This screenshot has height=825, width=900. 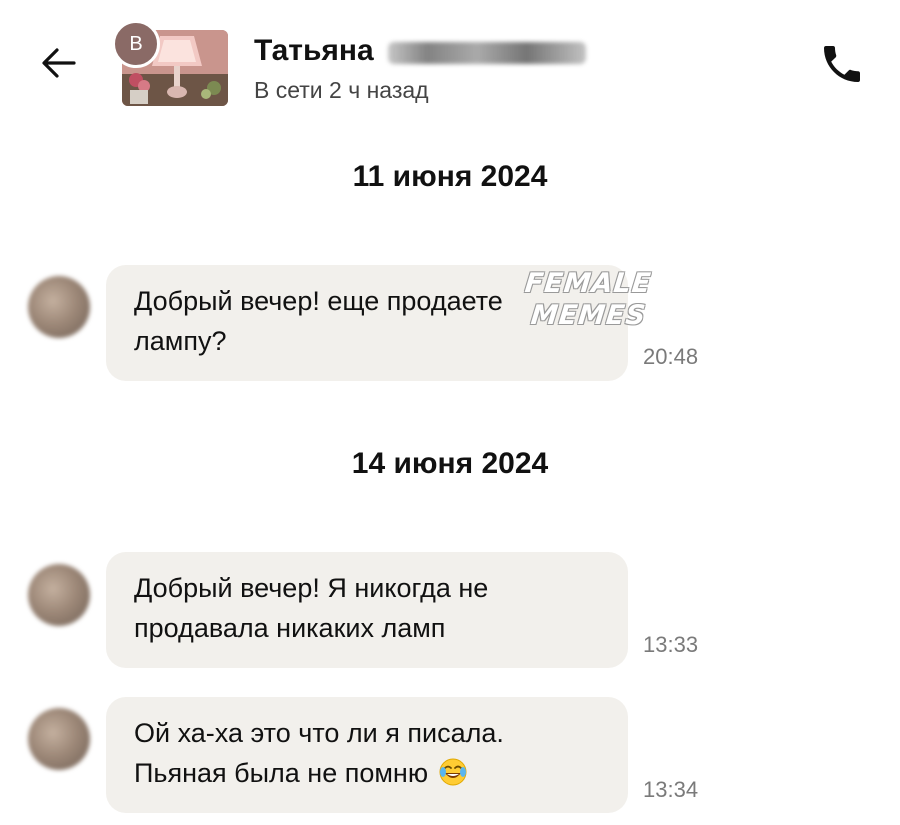 What do you see at coordinates (367, 323) in the screenshot?
I see `message-bubble: Добрый вечер! еще продаете лампу?` at bounding box center [367, 323].